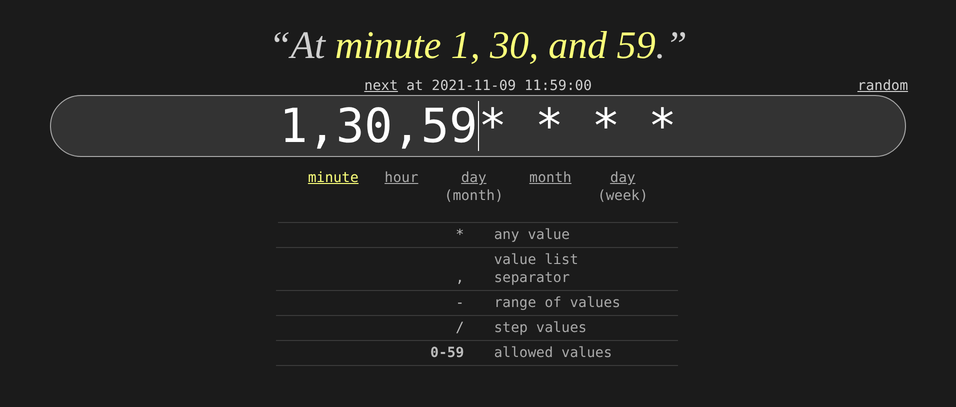  Describe the element at coordinates (402, 187) in the screenshot. I see `field-tab: hour` at that location.